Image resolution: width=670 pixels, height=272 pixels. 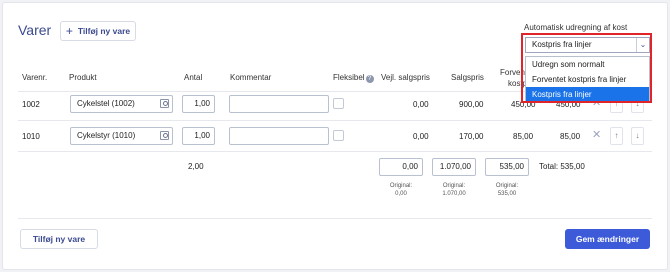 I want to click on add-item-button-top: + Tilføj ny vare, so click(x=98, y=31).